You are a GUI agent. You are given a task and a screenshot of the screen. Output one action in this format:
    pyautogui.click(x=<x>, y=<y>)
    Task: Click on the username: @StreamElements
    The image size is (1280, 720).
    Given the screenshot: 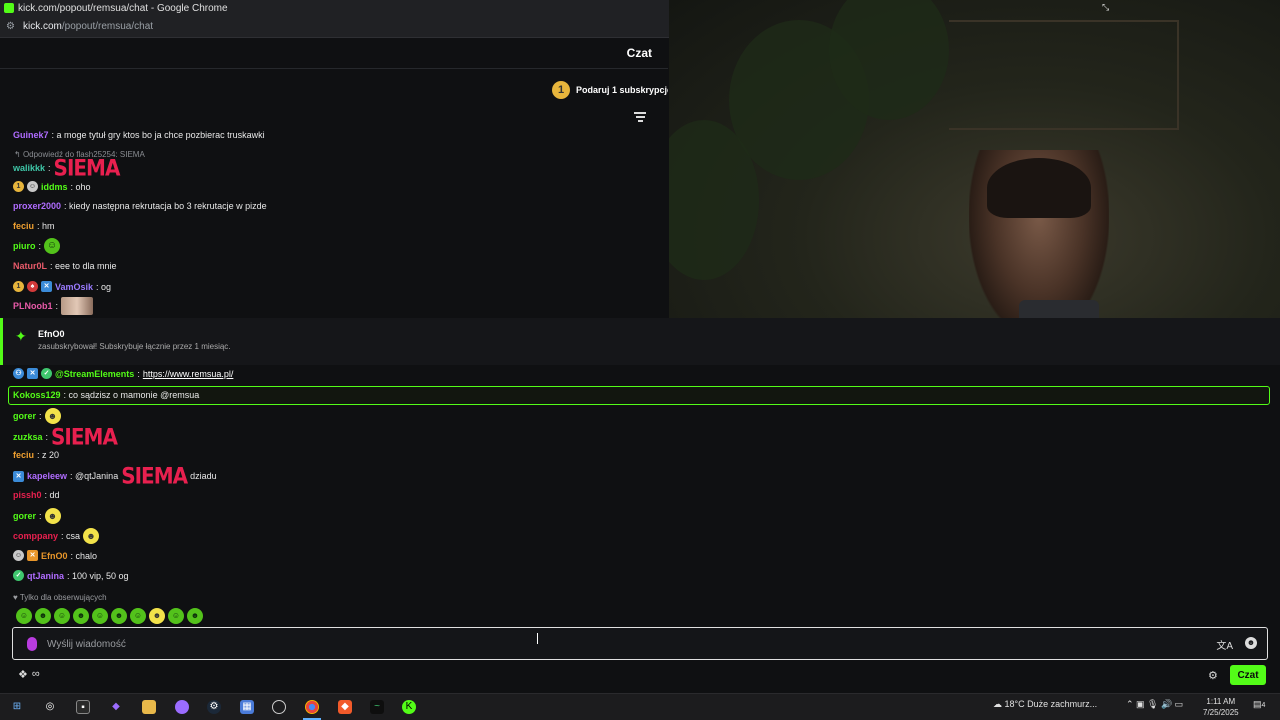 What is the action you would take?
    pyautogui.click(x=94, y=374)
    